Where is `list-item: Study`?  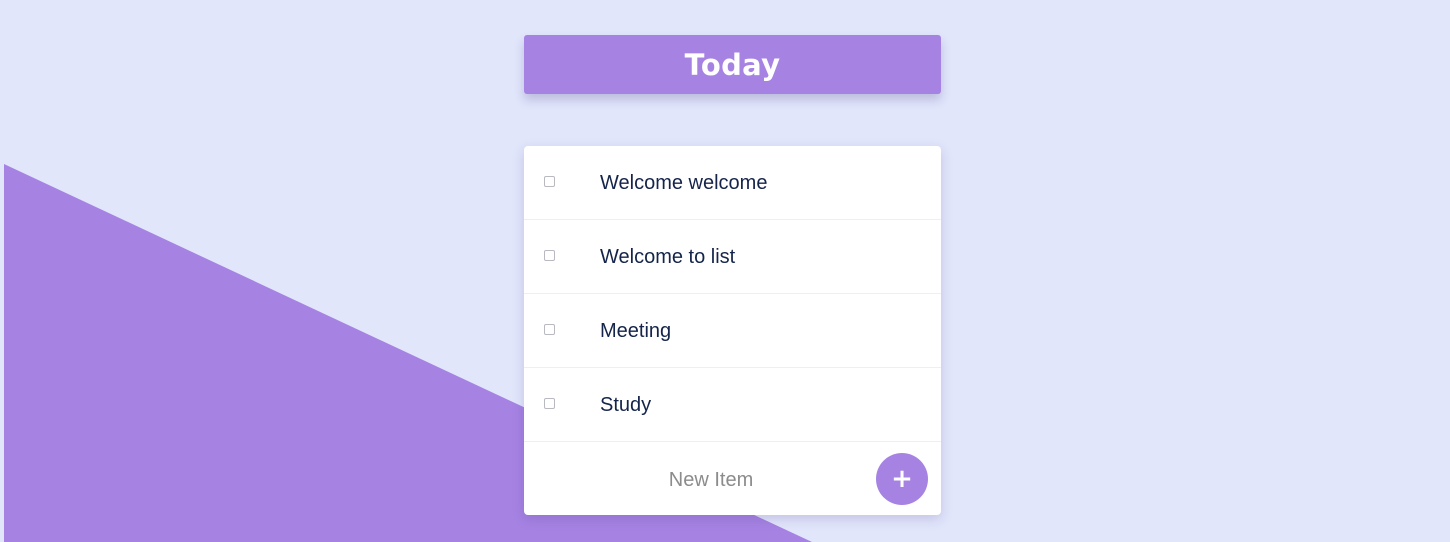 list-item: Study is located at coordinates (732, 405).